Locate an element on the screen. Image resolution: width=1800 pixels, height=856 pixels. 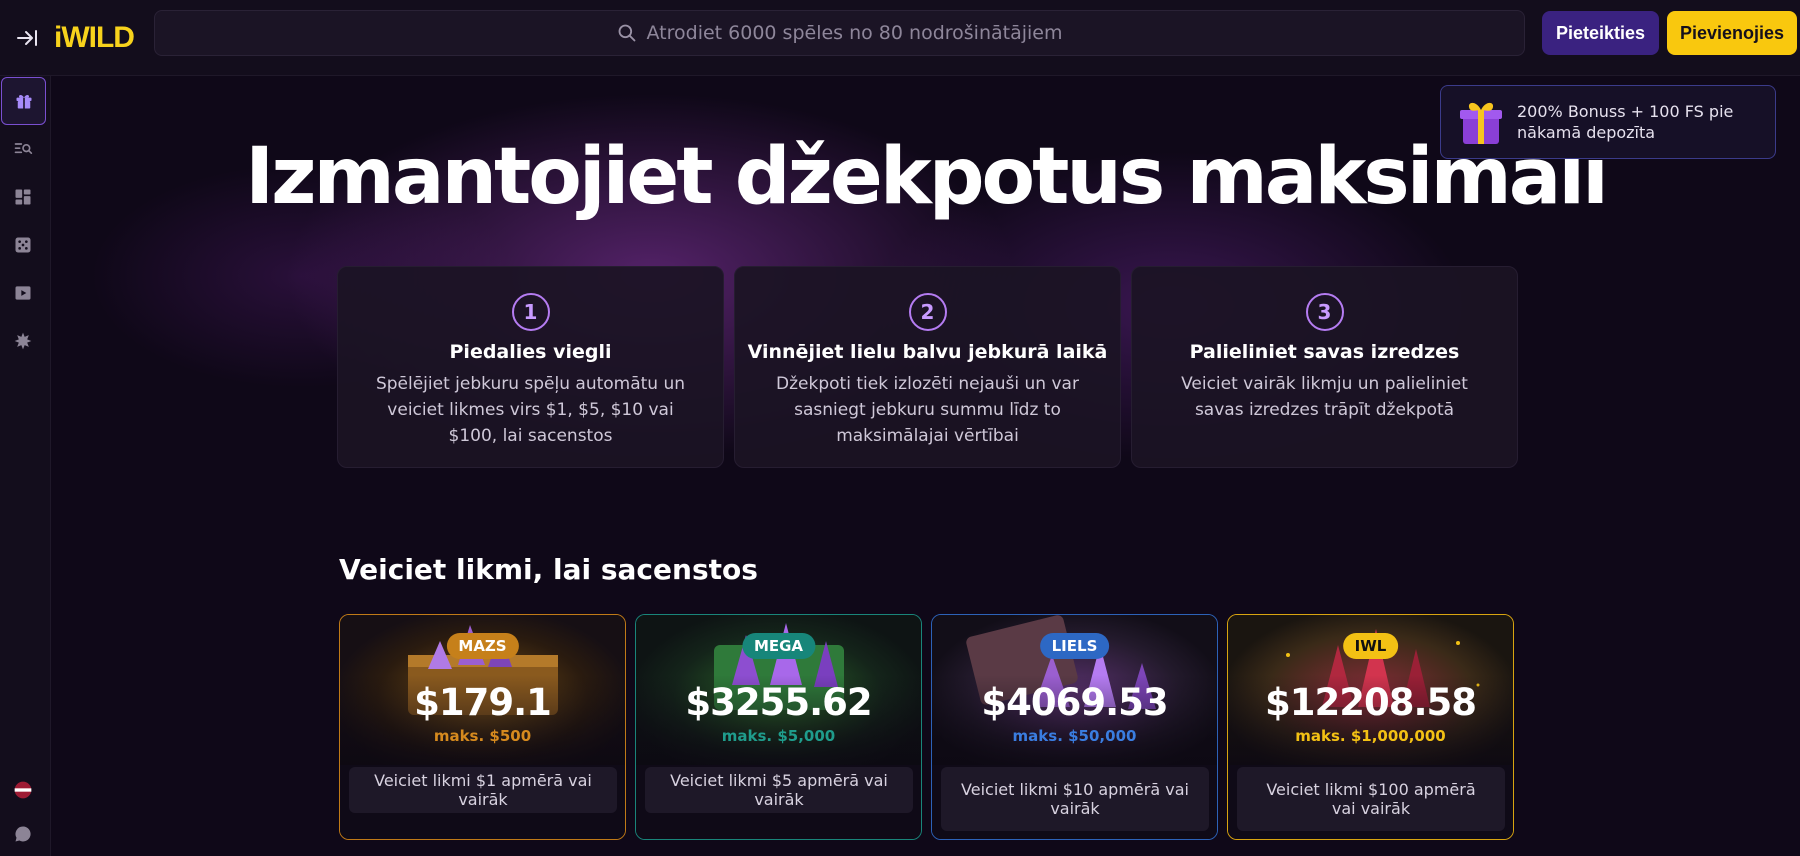
jackpot-max: maks. $1,000,000 is located at coordinates (1370, 736).